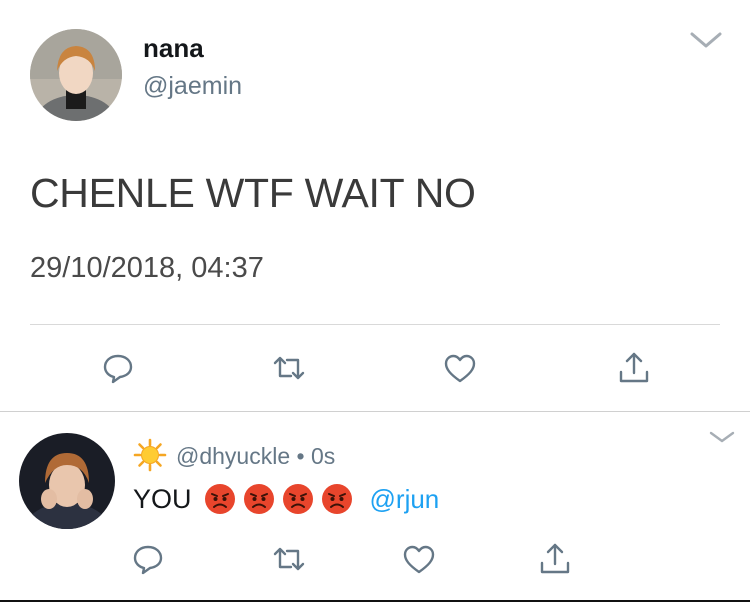 The image size is (750, 602). What do you see at coordinates (147, 268) in the screenshot?
I see `timestamp: 29/10/2018, 04:37` at bounding box center [147, 268].